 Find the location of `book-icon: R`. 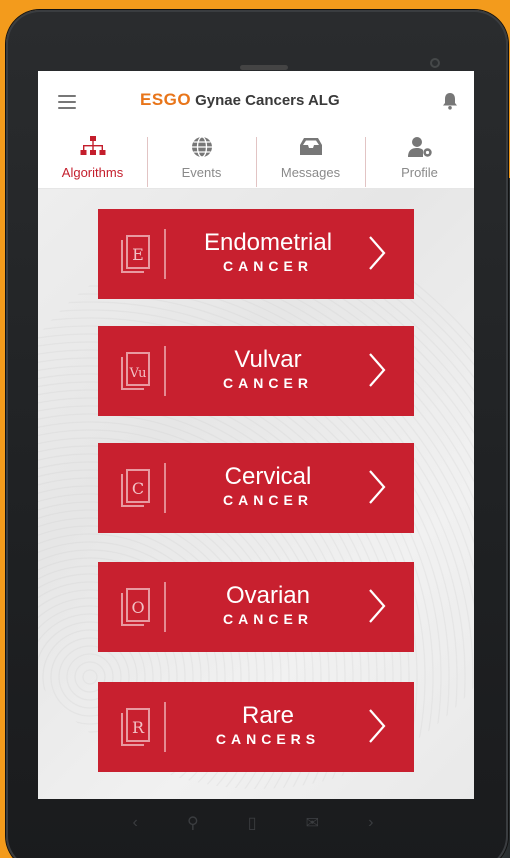

book-icon: R is located at coordinates (135, 727).